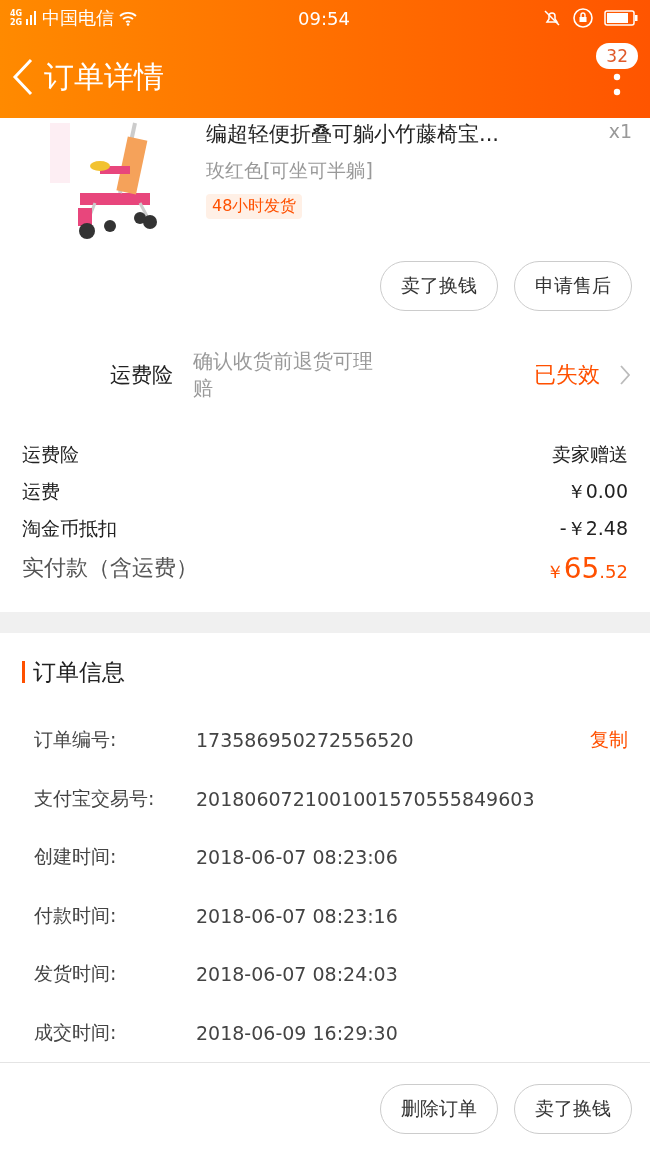  What do you see at coordinates (50, 454) in the screenshot?
I see `fee-label: 运费险` at bounding box center [50, 454].